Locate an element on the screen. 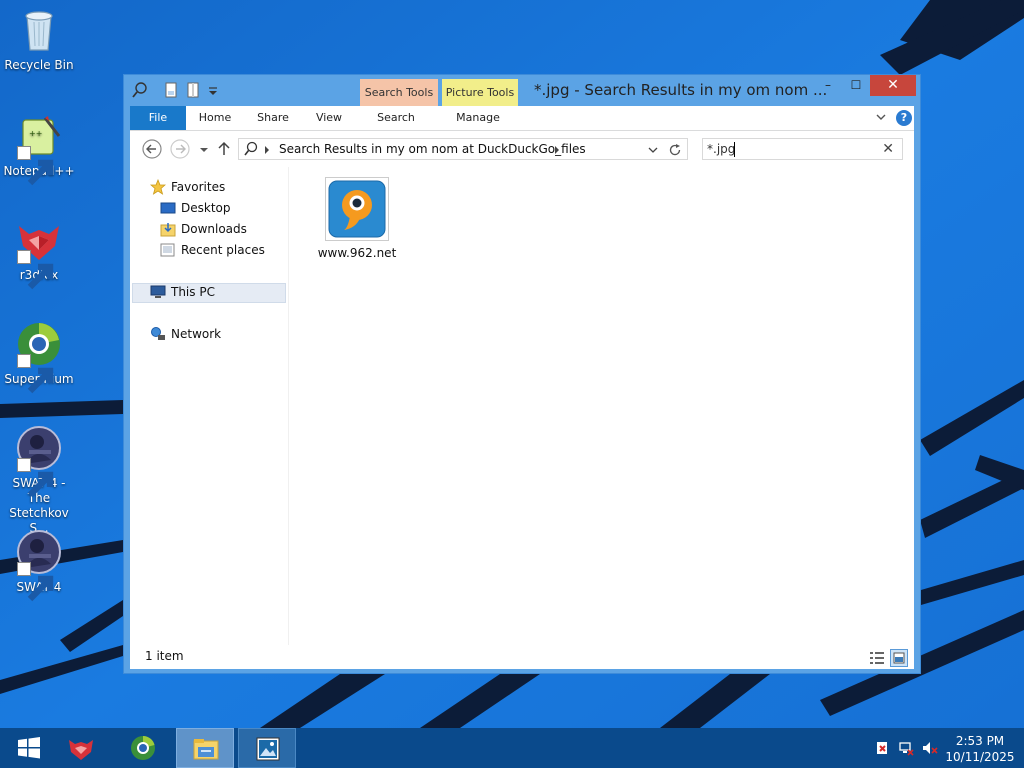 The height and width of the screenshot is (768, 1024). network-icon is located at coordinates (158, 333).